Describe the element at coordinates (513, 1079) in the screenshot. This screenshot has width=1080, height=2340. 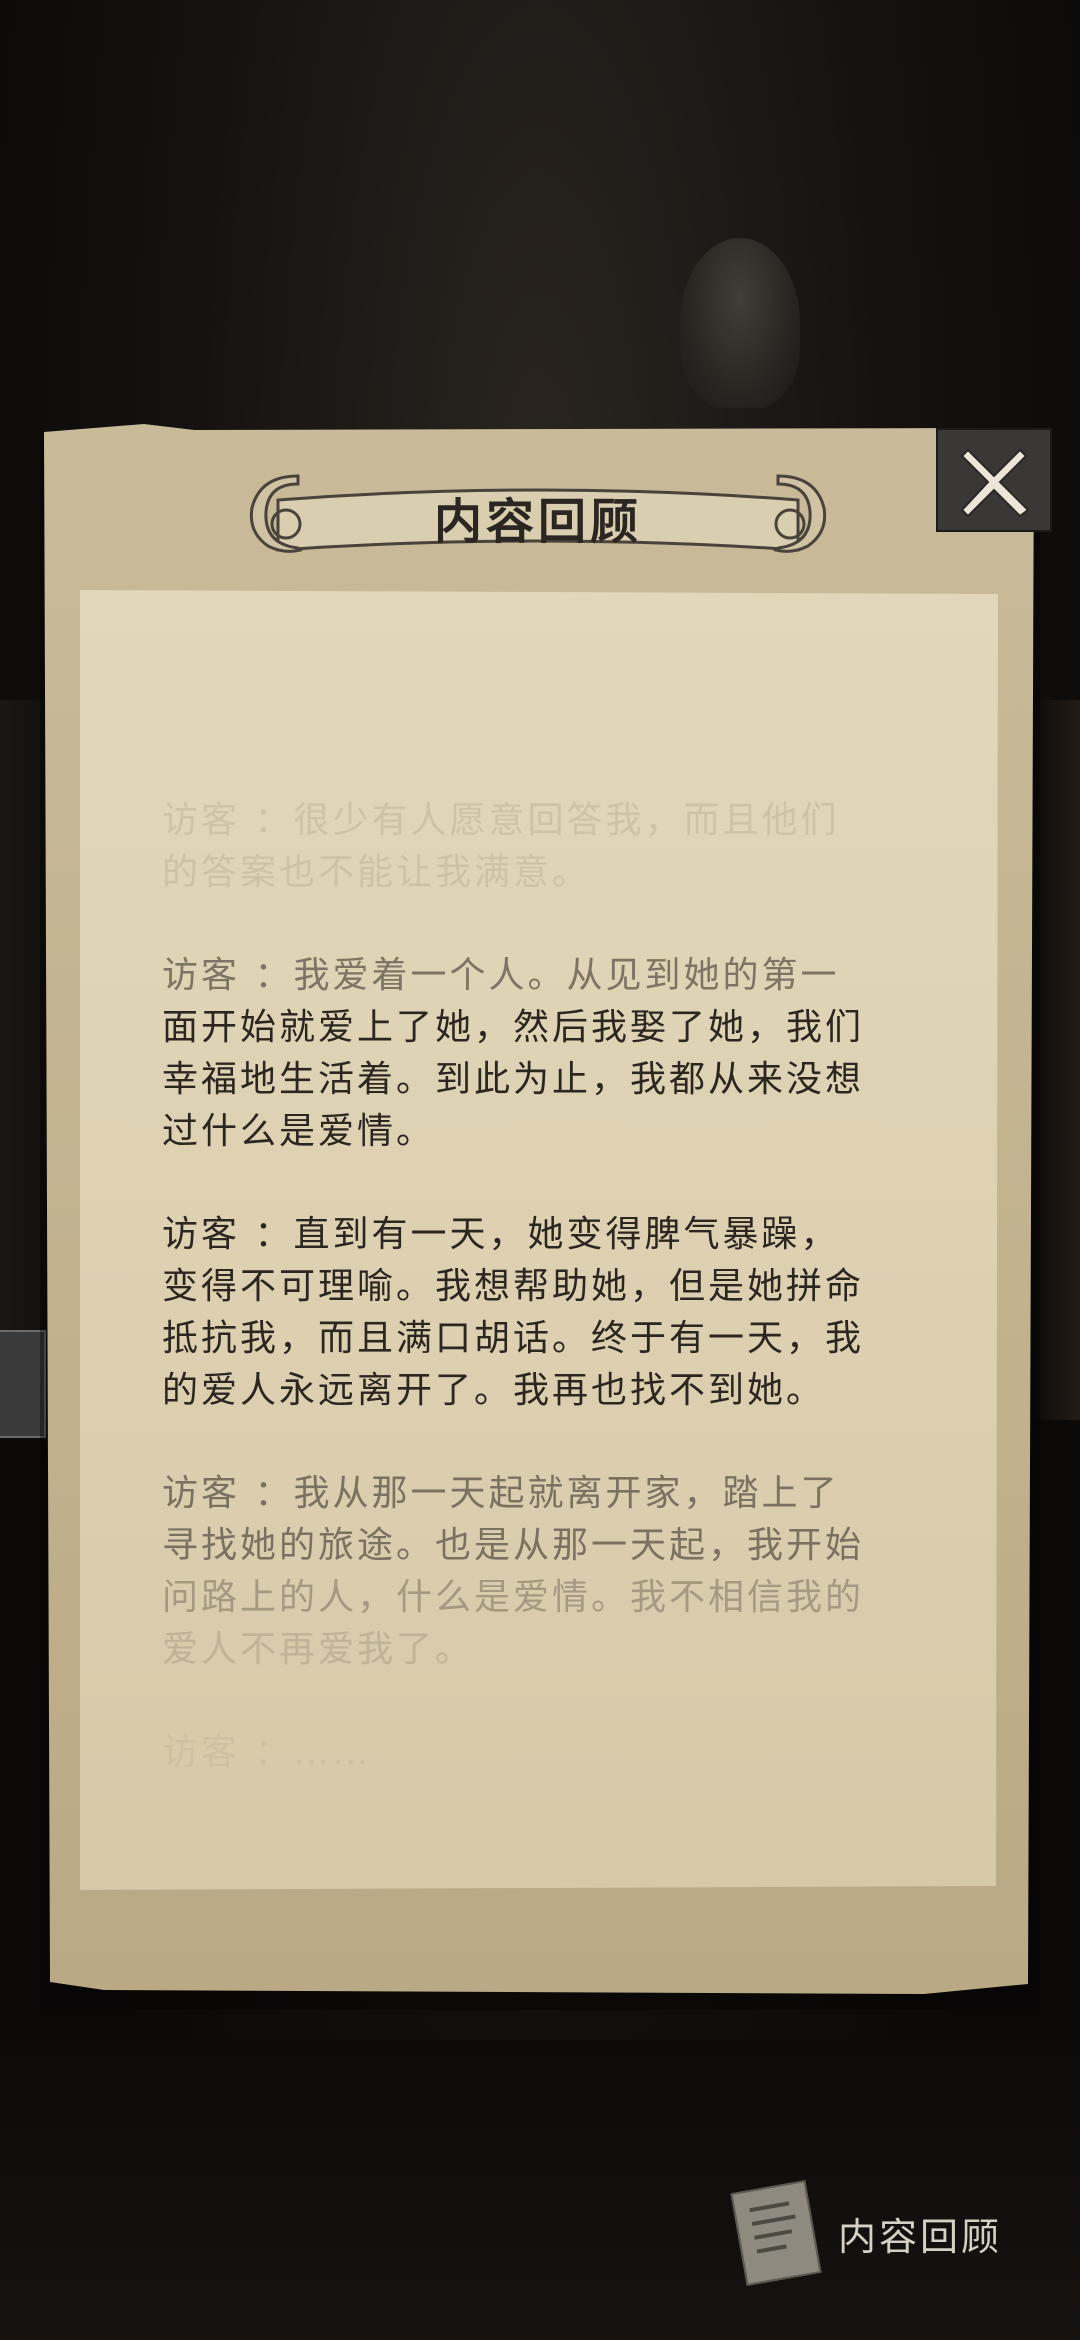
I see `dialogue-line: 幸福地生活着。到此为止，我都从来没想` at that location.